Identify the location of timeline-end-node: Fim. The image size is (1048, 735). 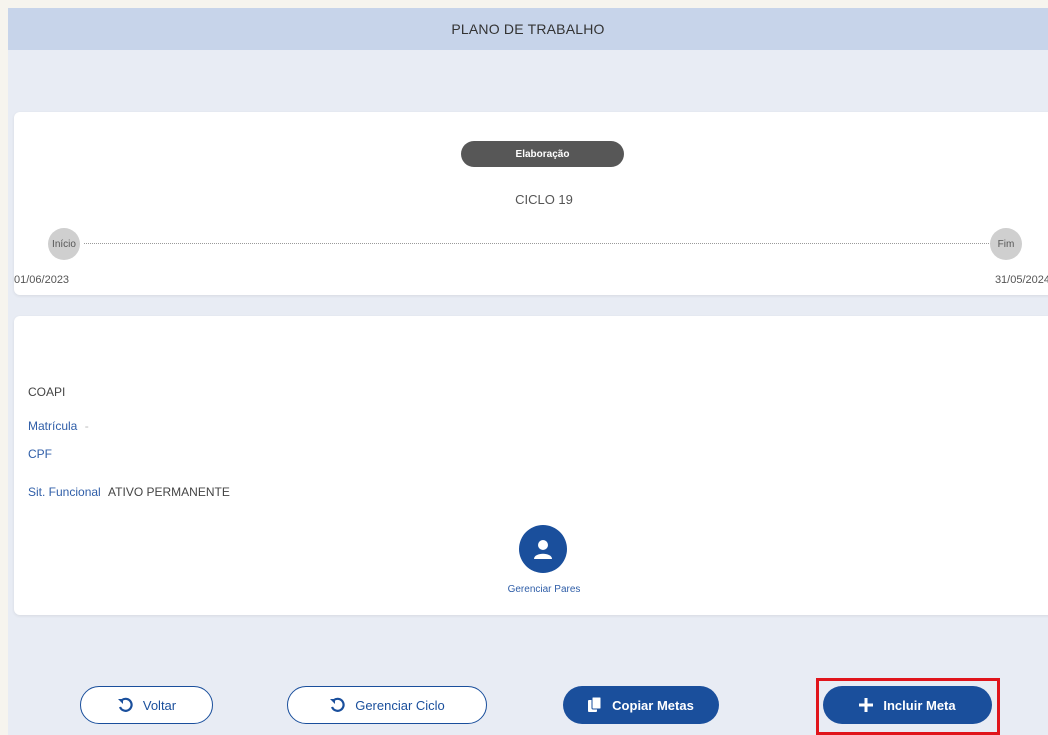
(1006, 244).